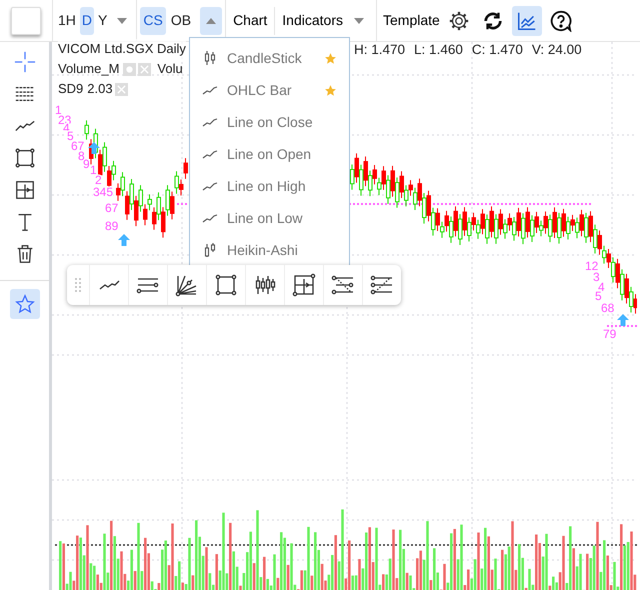 The height and width of the screenshot is (590, 640). I want to click on interval-tab: Y, so click(103, 20).